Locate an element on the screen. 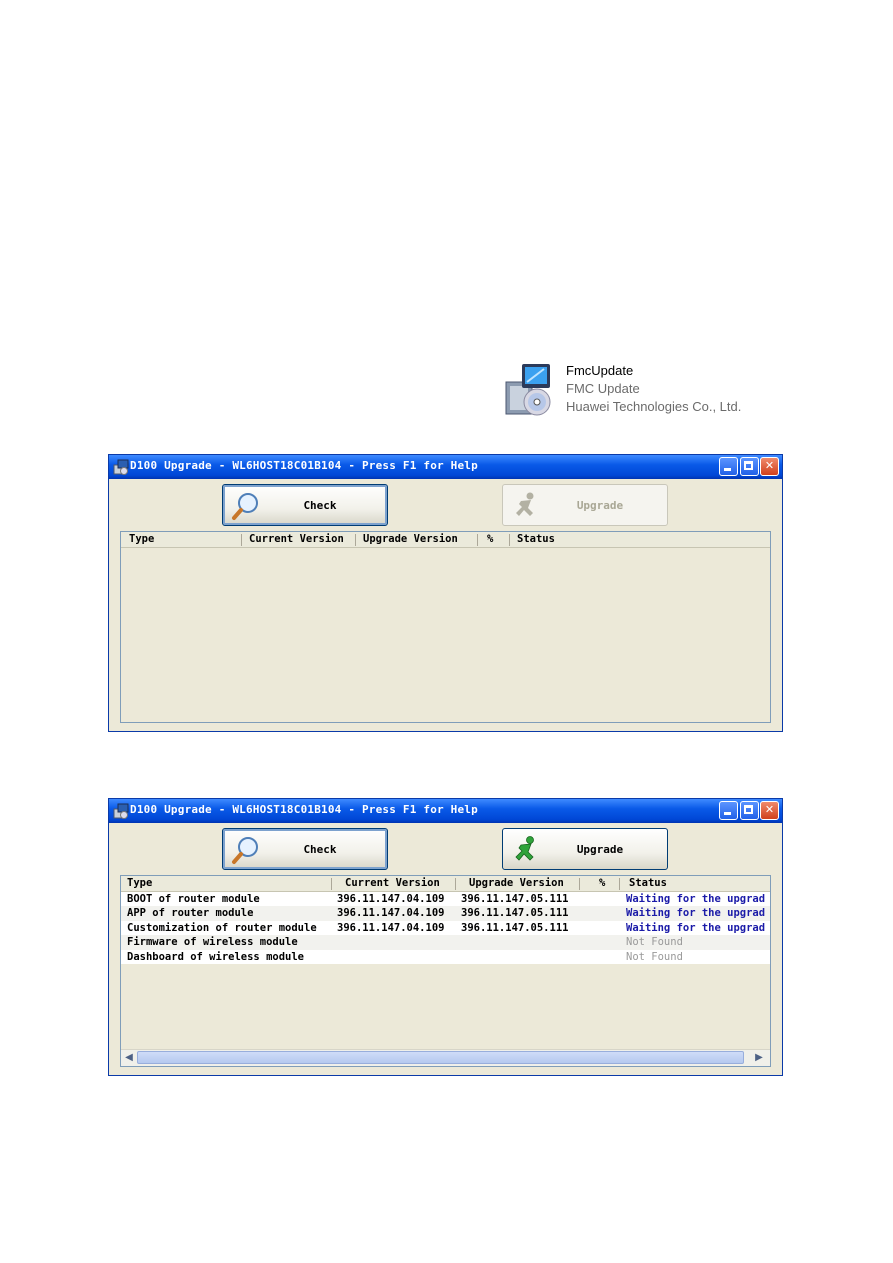  cell-type: BOOT of router module is located at coordinates (193, 899).